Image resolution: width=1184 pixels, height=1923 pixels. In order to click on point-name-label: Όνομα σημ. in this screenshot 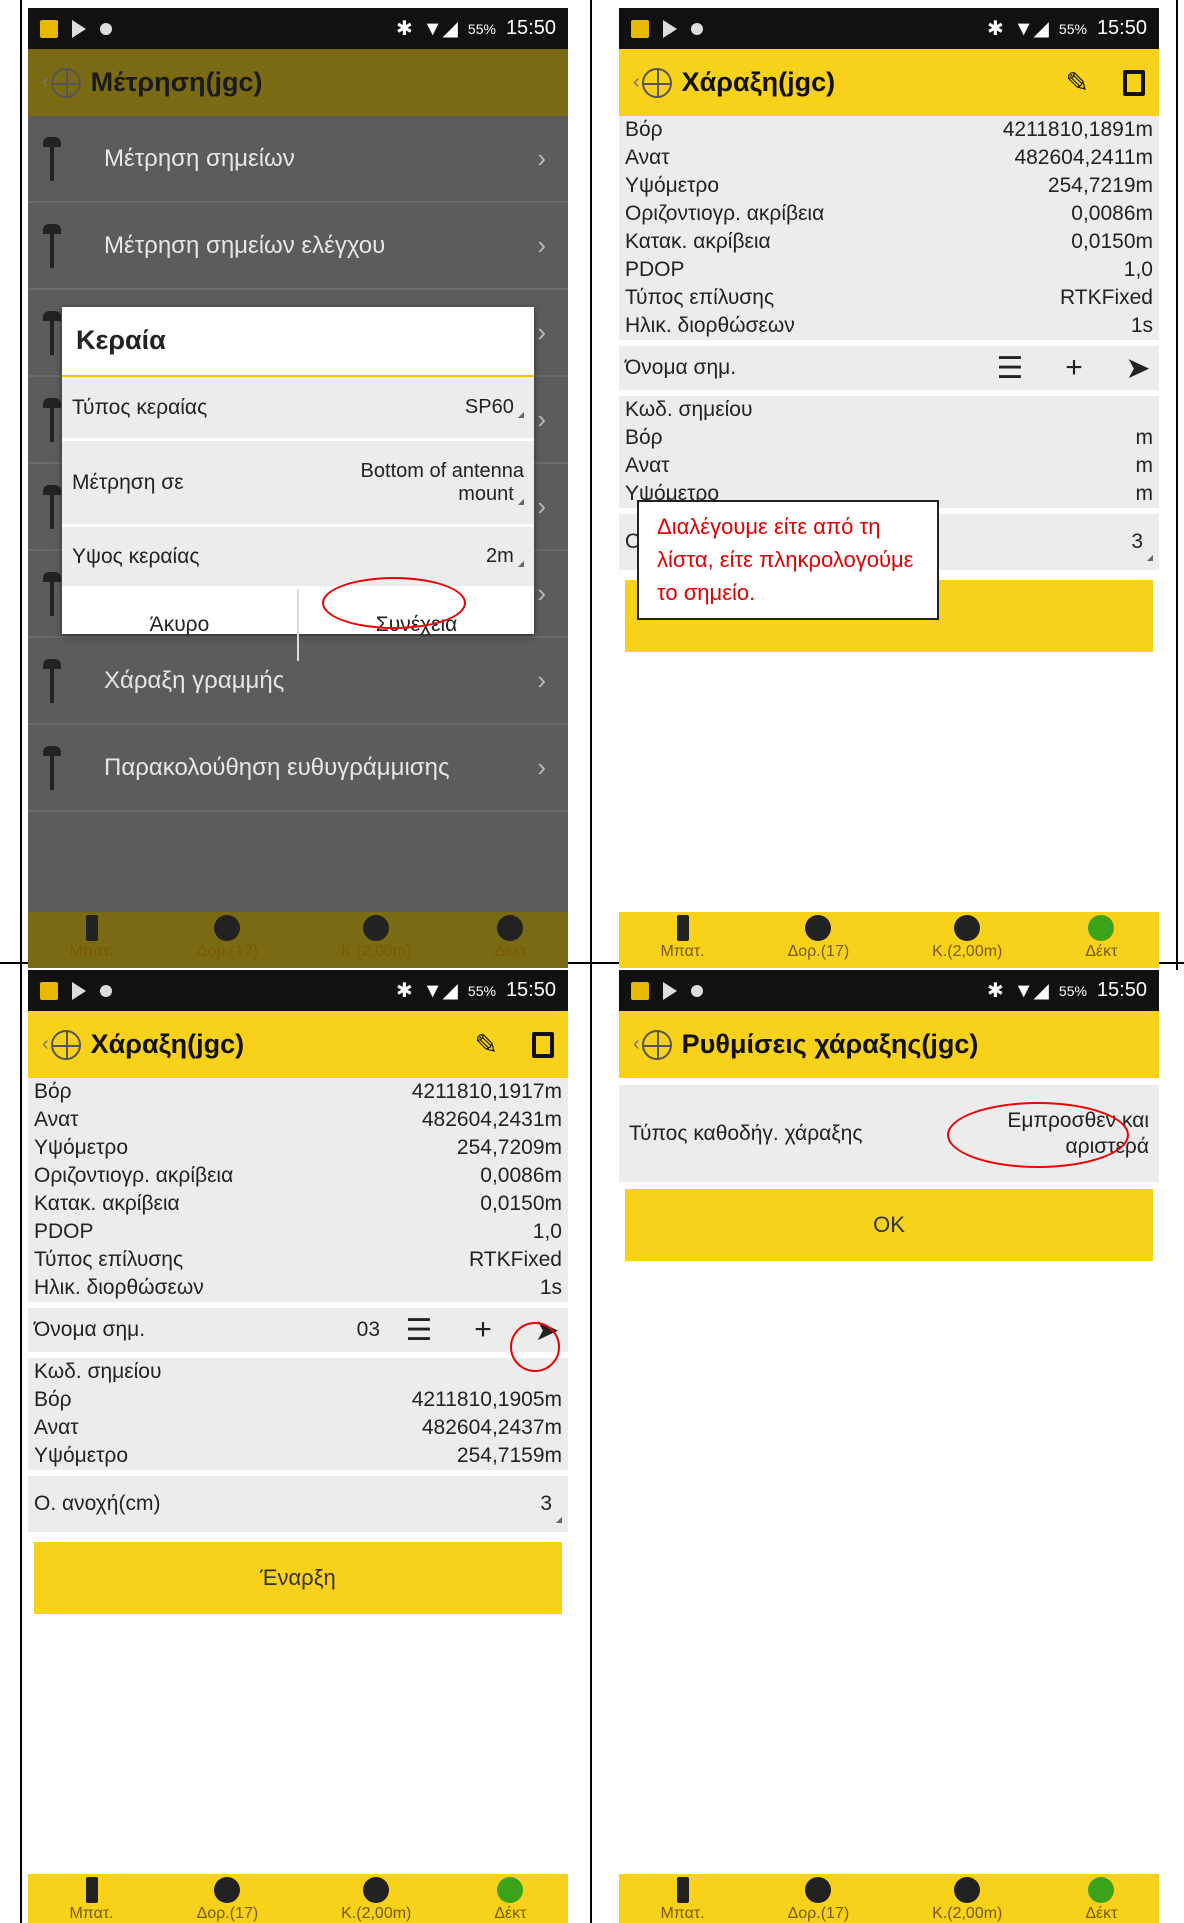, I will do `click(681, 367)`.